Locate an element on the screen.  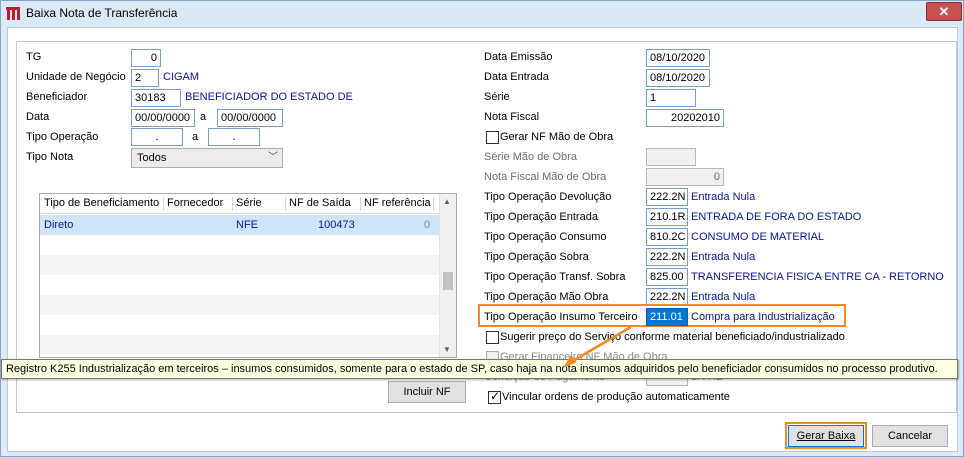
op-consumo-input: 810.2C is located at coordinates (667, 237).